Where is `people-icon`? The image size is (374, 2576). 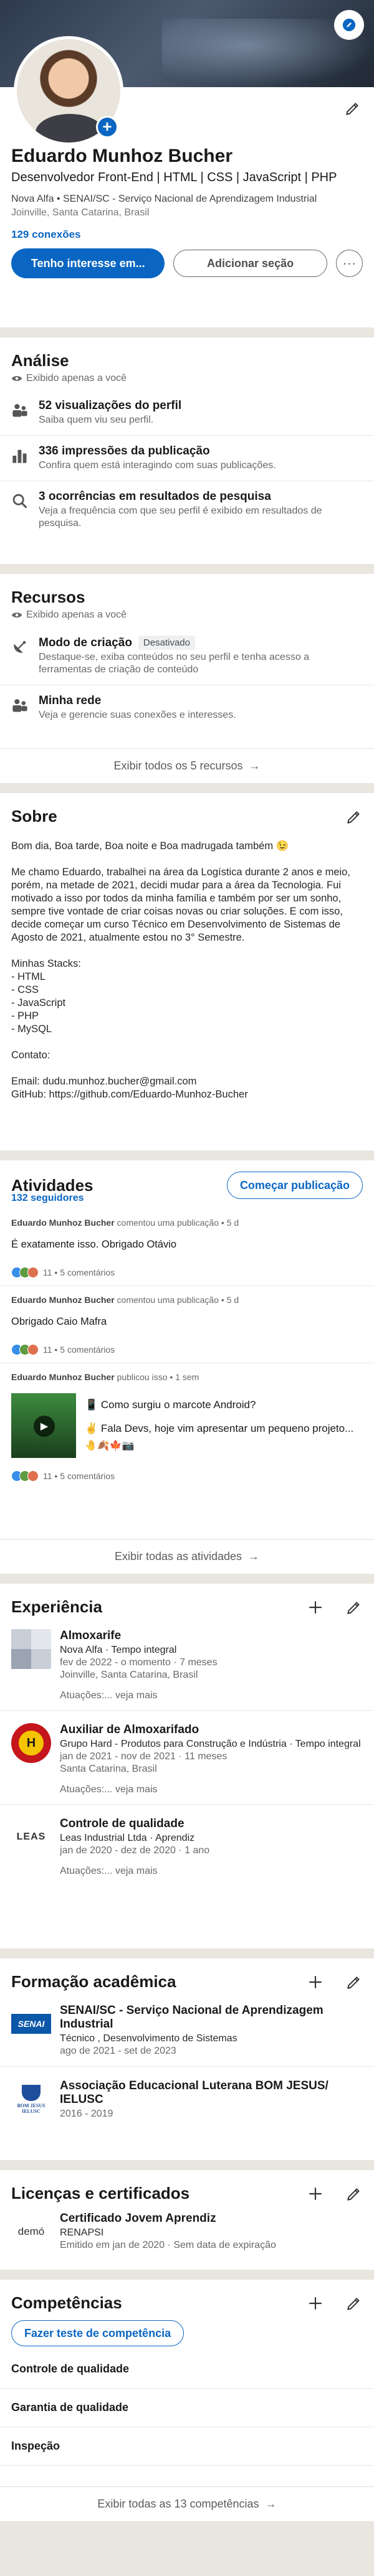
people-icon is located at coordinates (19, 410).